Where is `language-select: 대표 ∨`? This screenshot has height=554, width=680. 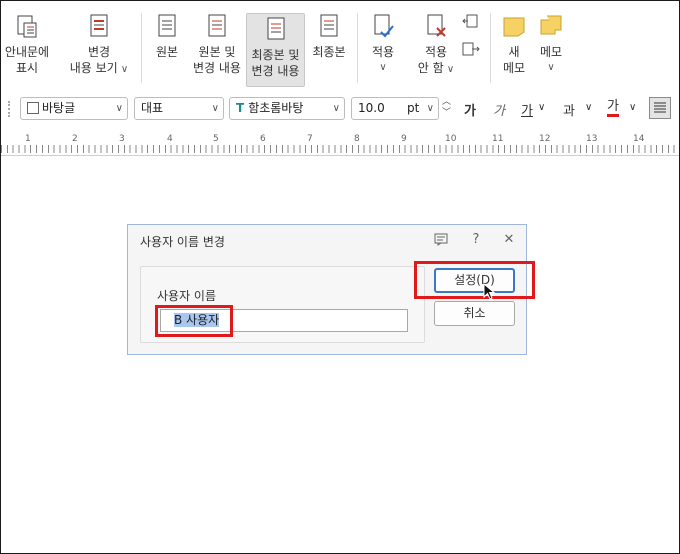 language-select: 대표 ∨ is located at coordinates (179, 108).